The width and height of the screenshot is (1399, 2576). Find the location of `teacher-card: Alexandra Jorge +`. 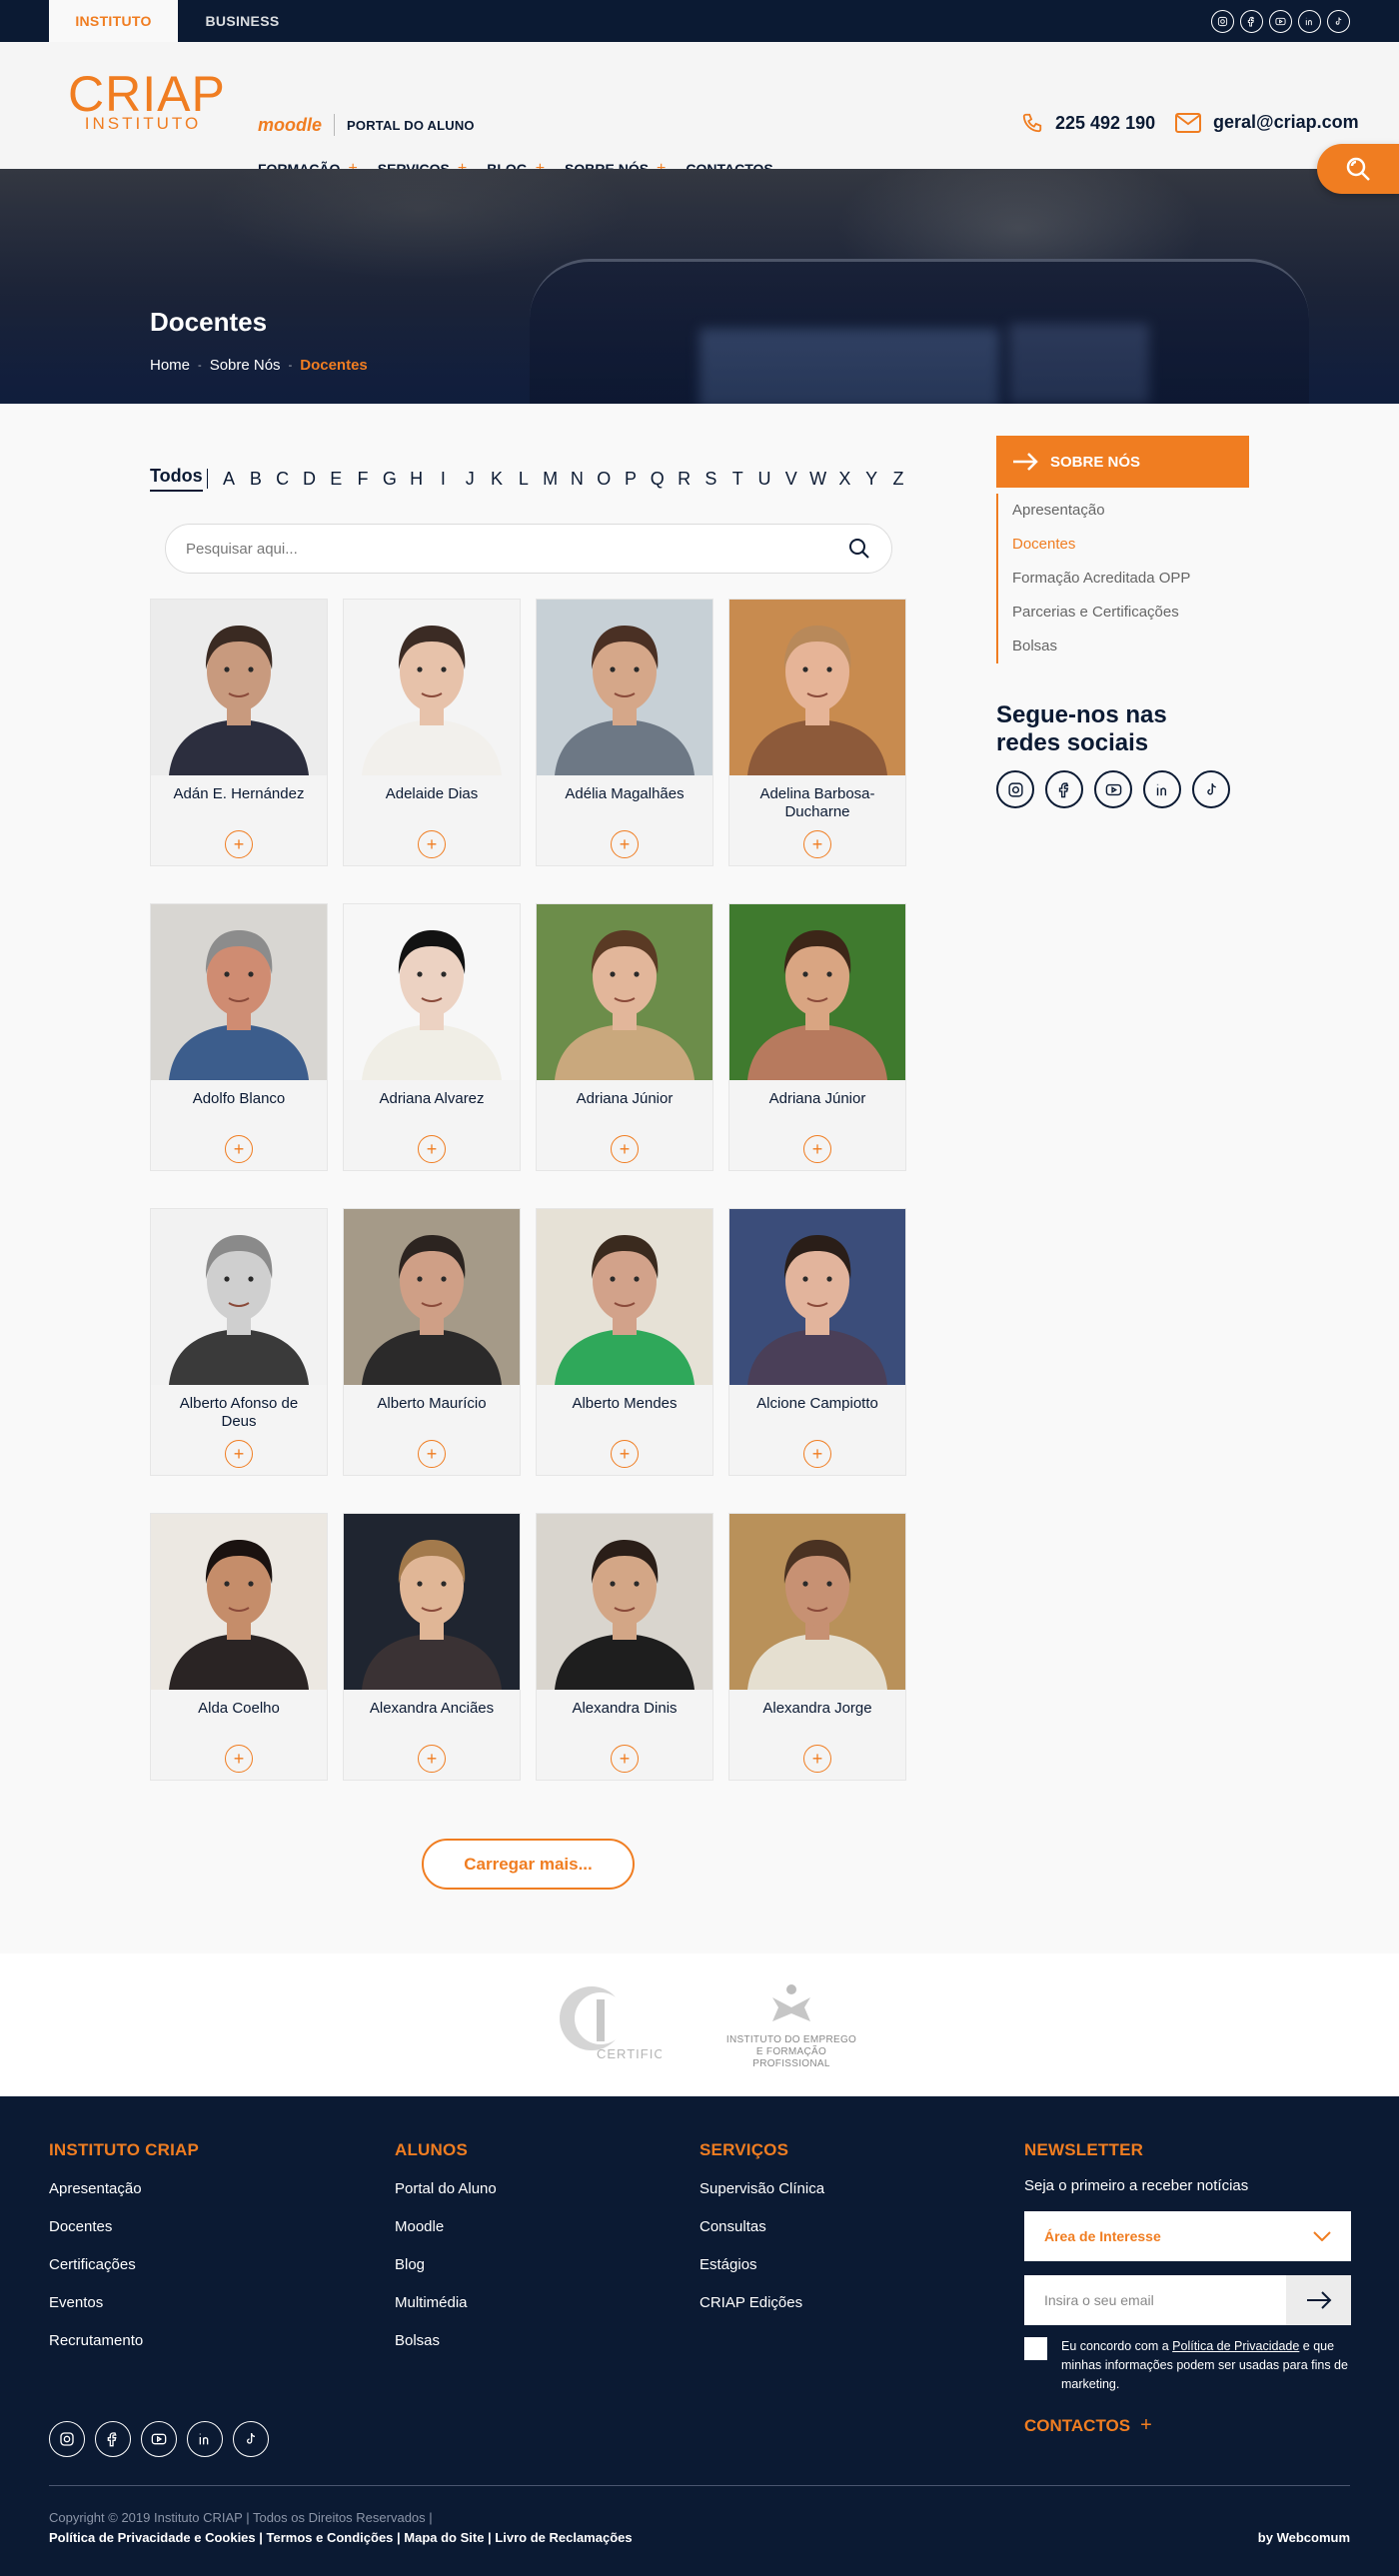

teacher-card: Alexandra Jorge + is located at coordinates (817, 1647).